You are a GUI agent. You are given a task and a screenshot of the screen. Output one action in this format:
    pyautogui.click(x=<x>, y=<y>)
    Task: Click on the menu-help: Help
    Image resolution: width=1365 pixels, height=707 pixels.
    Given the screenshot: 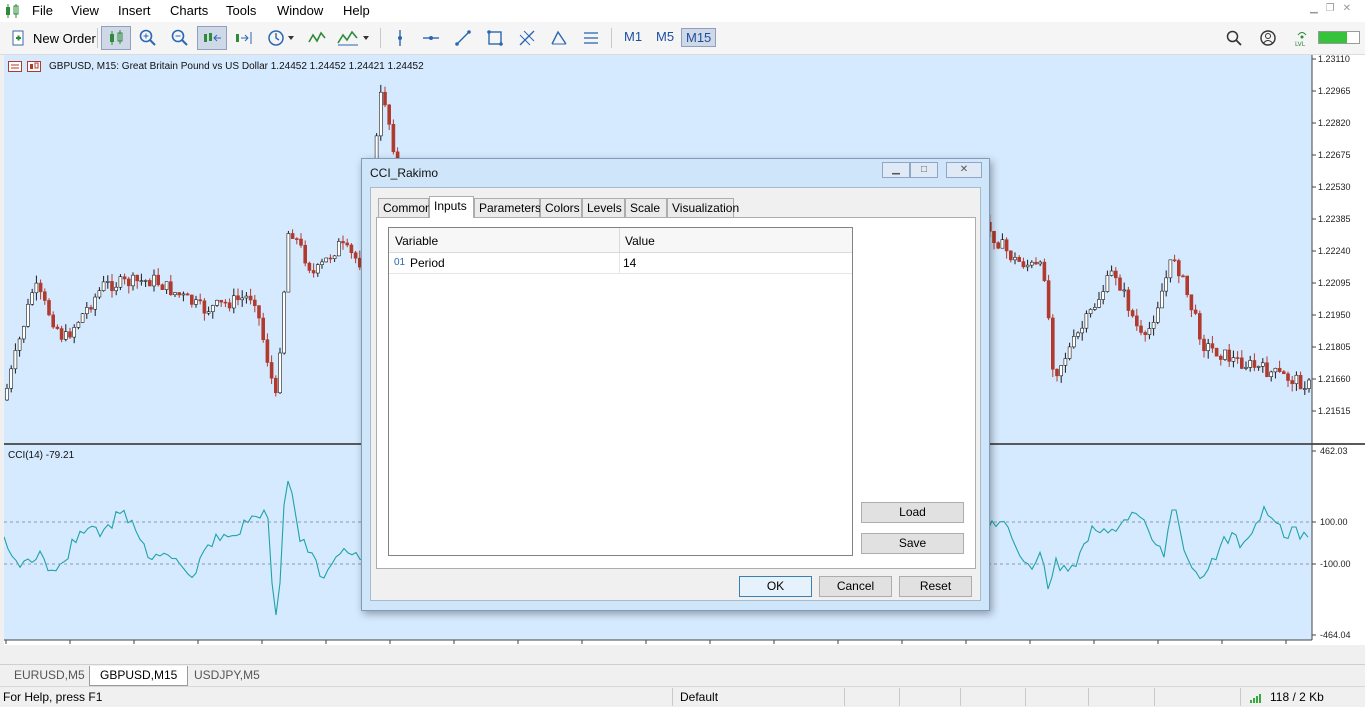 What is the action you would take?
    pyautogui.click(x=356, y=10)
    